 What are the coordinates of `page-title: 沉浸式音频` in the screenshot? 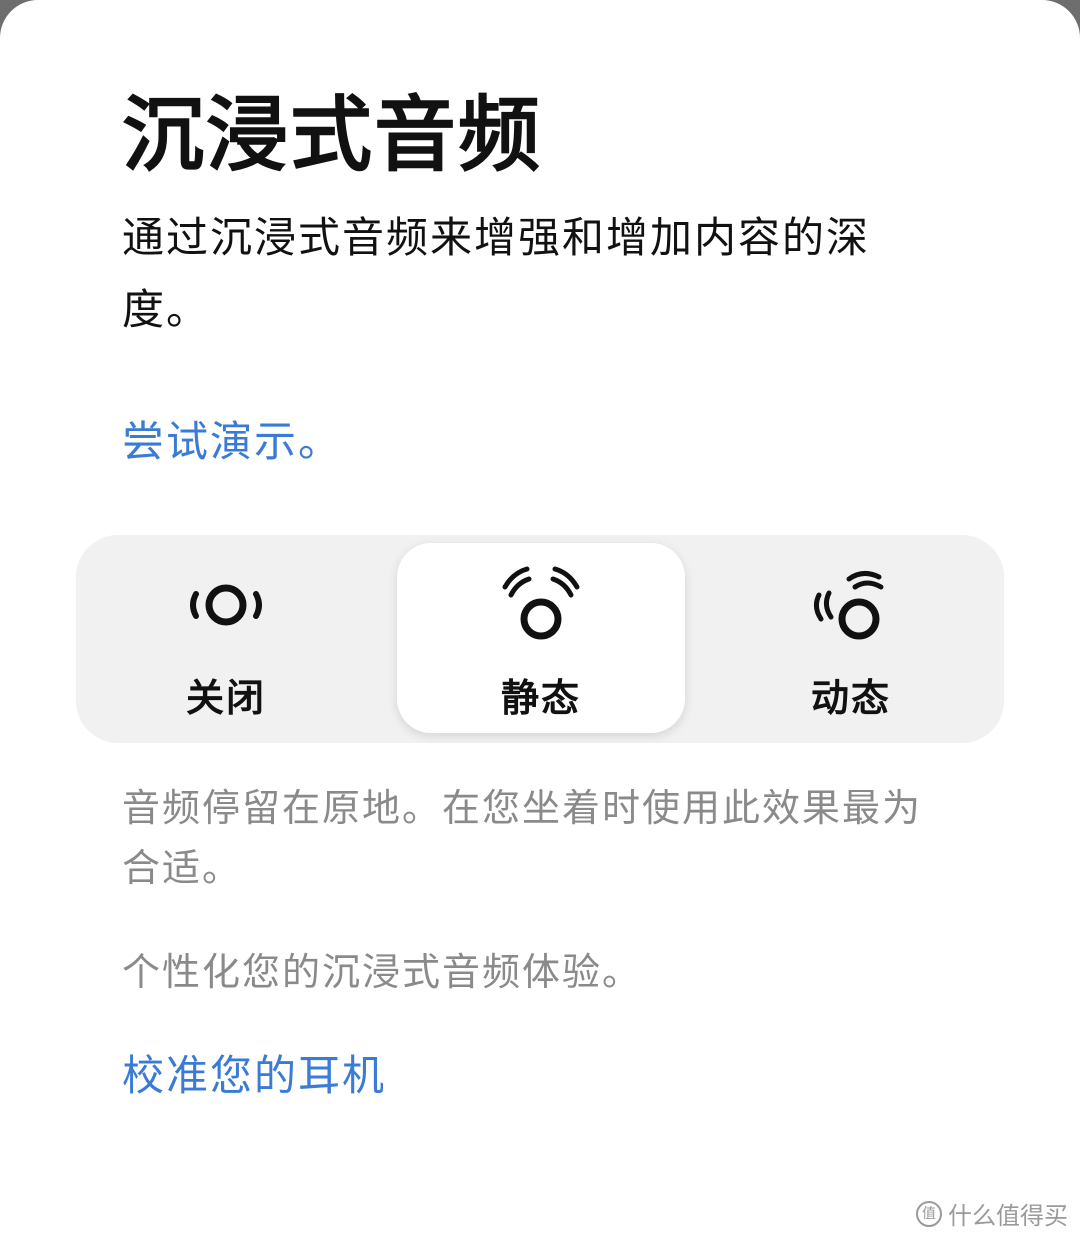 It's located at (332, 135).